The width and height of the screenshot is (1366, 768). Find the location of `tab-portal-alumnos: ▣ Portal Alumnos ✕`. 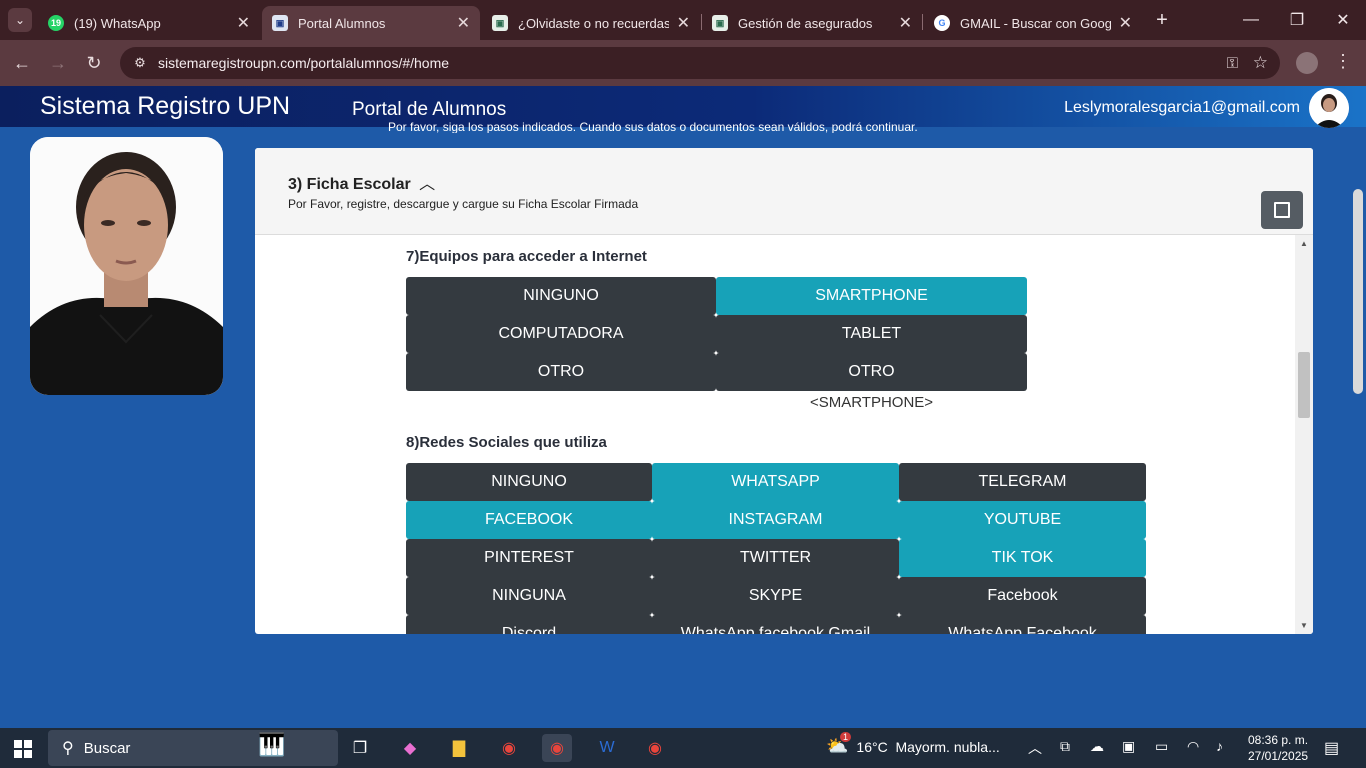

tab-portal-alumnos: ▣ Portal Alumnos ✕ is located at coordinates (371, 23).